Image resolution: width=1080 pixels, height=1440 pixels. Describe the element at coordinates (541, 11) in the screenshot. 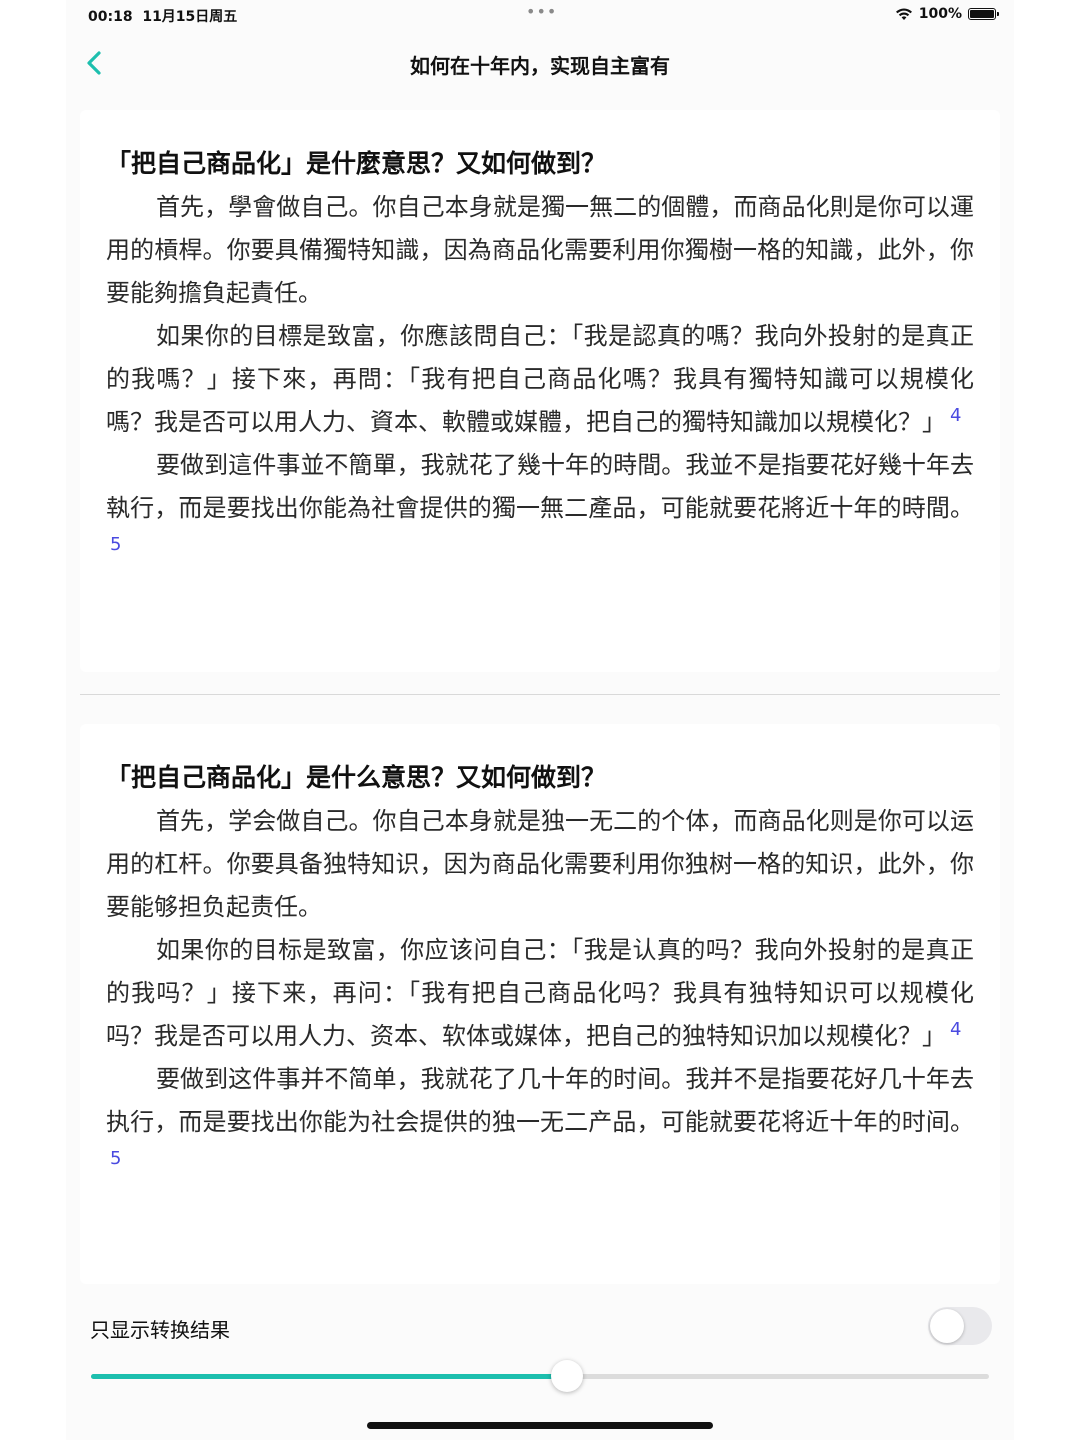

I see `multitask-dots: •••` at that location.